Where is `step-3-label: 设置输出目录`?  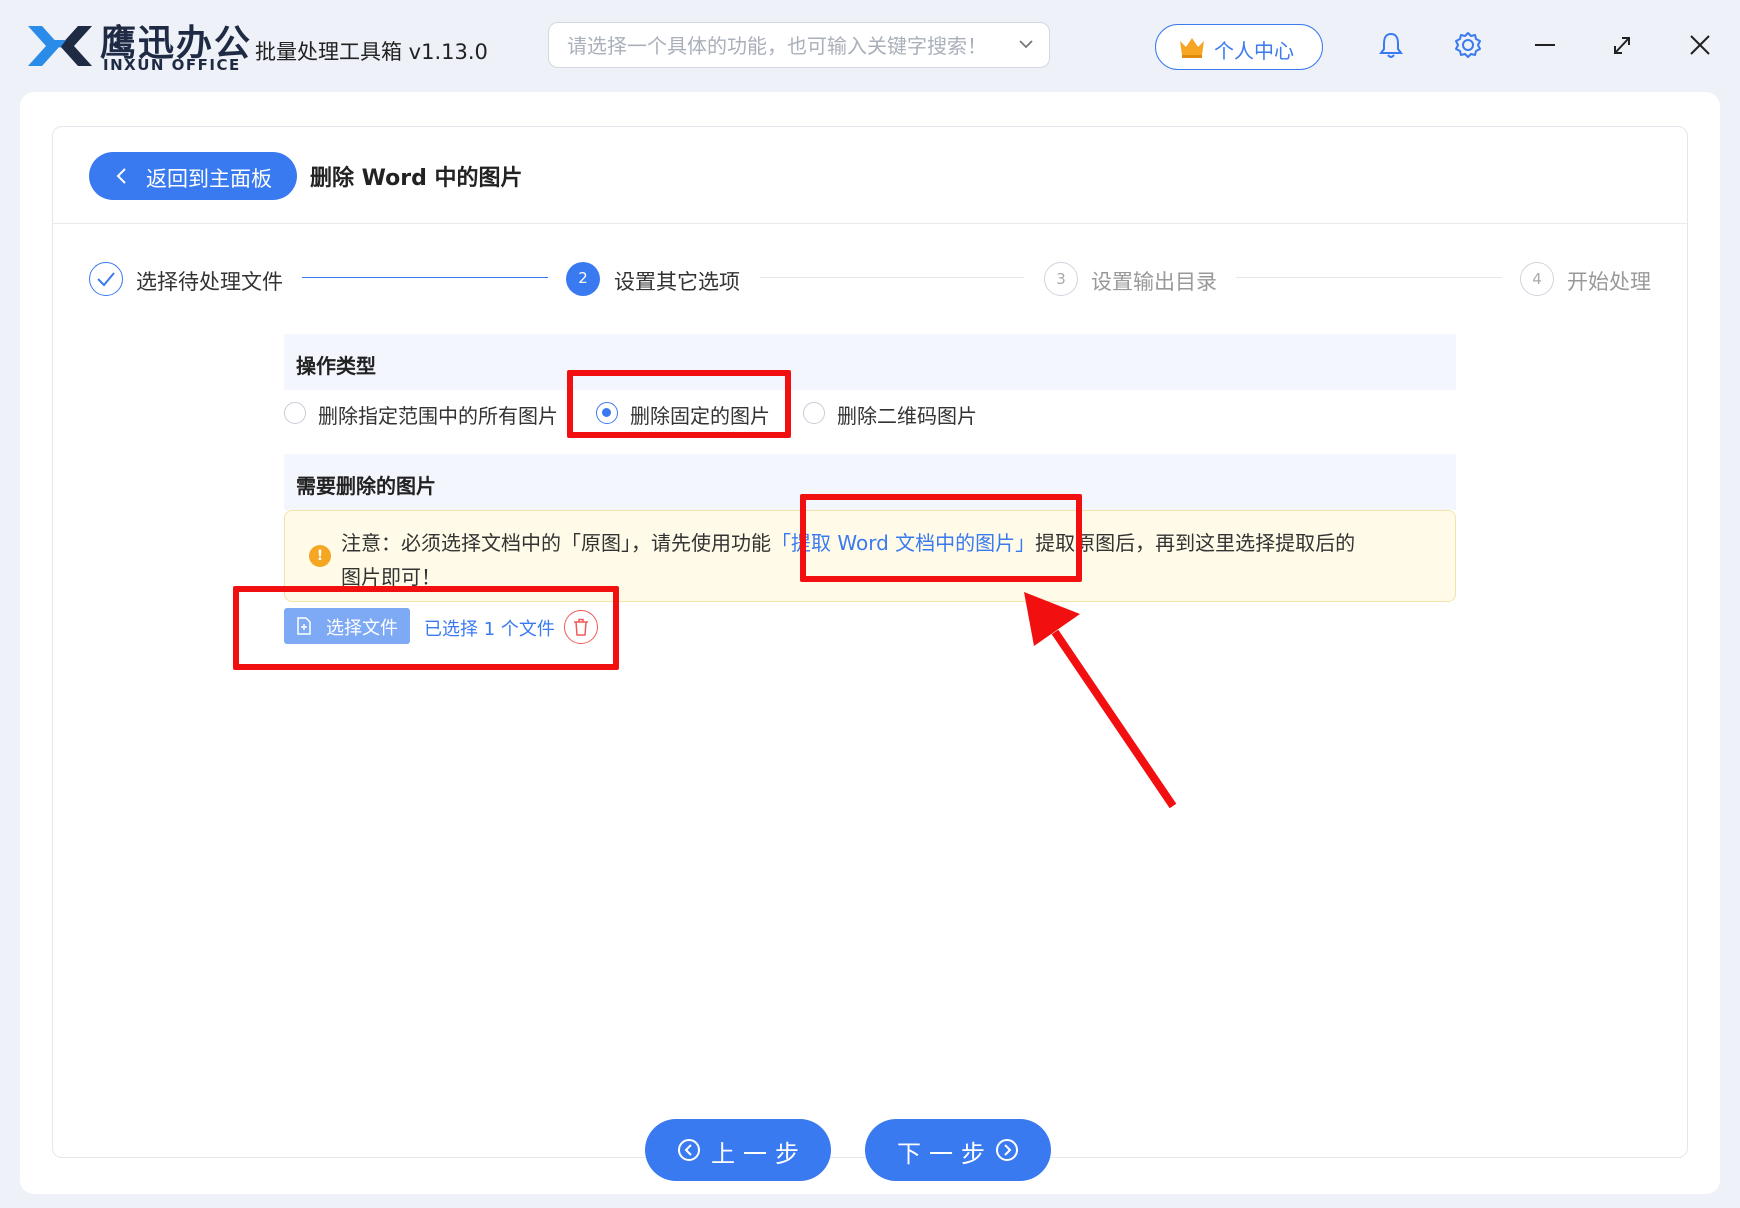 step-3-label: 设置输出目录 is located at coordinates (1154, 282).